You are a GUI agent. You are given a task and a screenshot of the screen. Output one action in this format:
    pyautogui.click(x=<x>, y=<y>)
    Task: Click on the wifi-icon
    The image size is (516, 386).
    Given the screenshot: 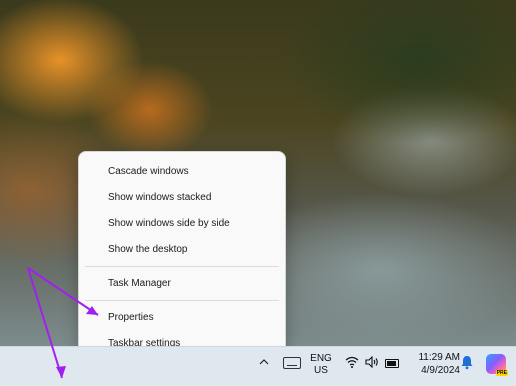 What is the action you would take?
    pyautogui.click(x=352, y=363)
    